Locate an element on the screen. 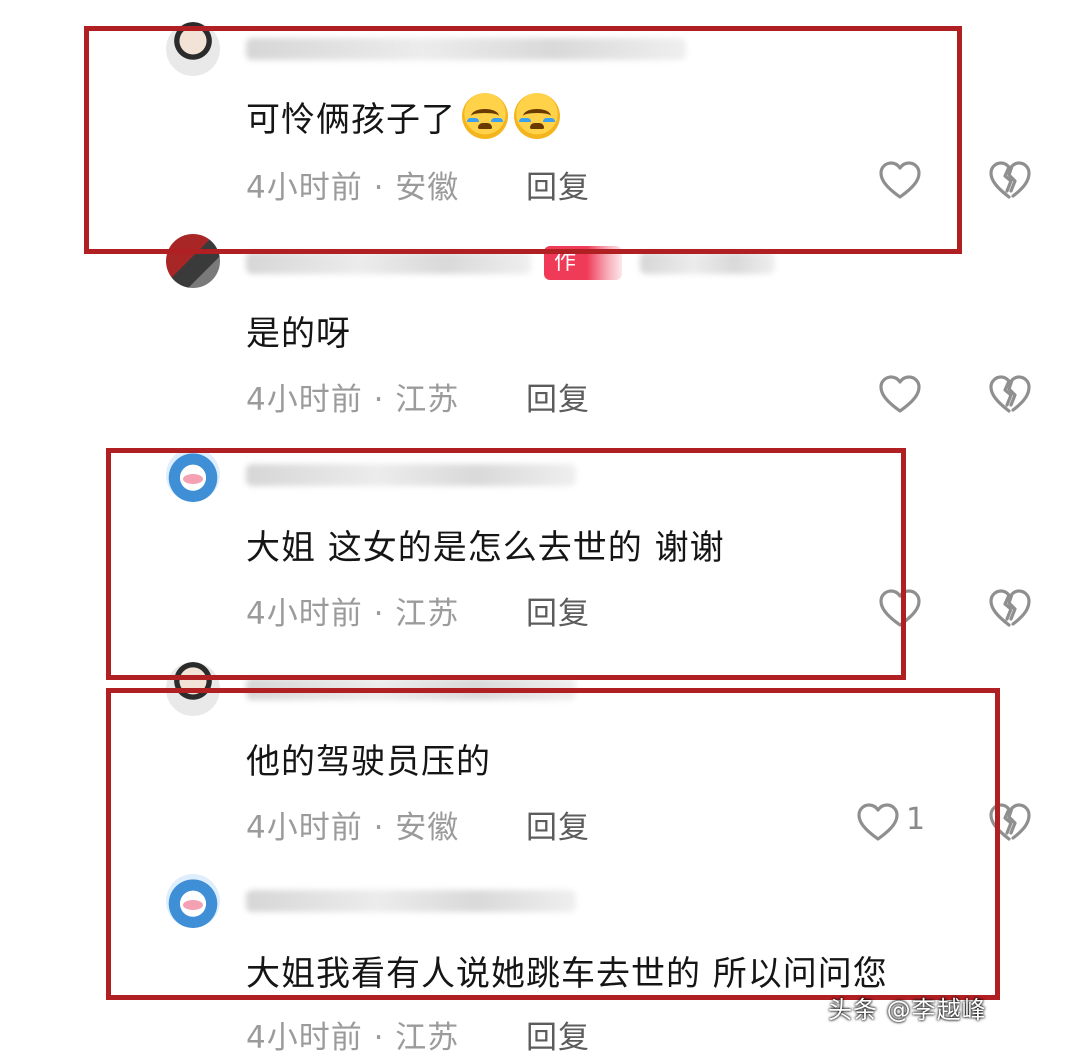  comment-text: 他的驾驶员压的 is located at coordinates (368, 762).